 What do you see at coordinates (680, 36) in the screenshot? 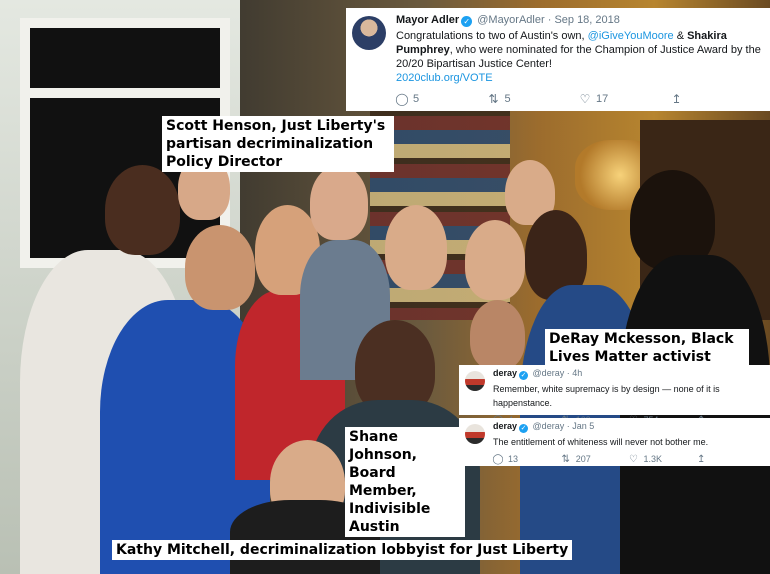
I see `tweet-text-part: &` at bounding box center [680, 36].